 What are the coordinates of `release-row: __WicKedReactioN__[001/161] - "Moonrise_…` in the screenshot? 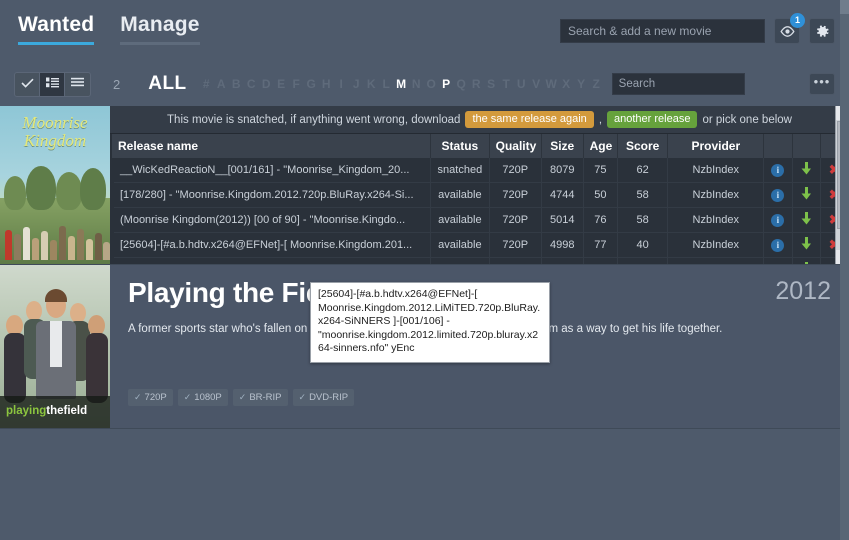 It's located at (480, 170).